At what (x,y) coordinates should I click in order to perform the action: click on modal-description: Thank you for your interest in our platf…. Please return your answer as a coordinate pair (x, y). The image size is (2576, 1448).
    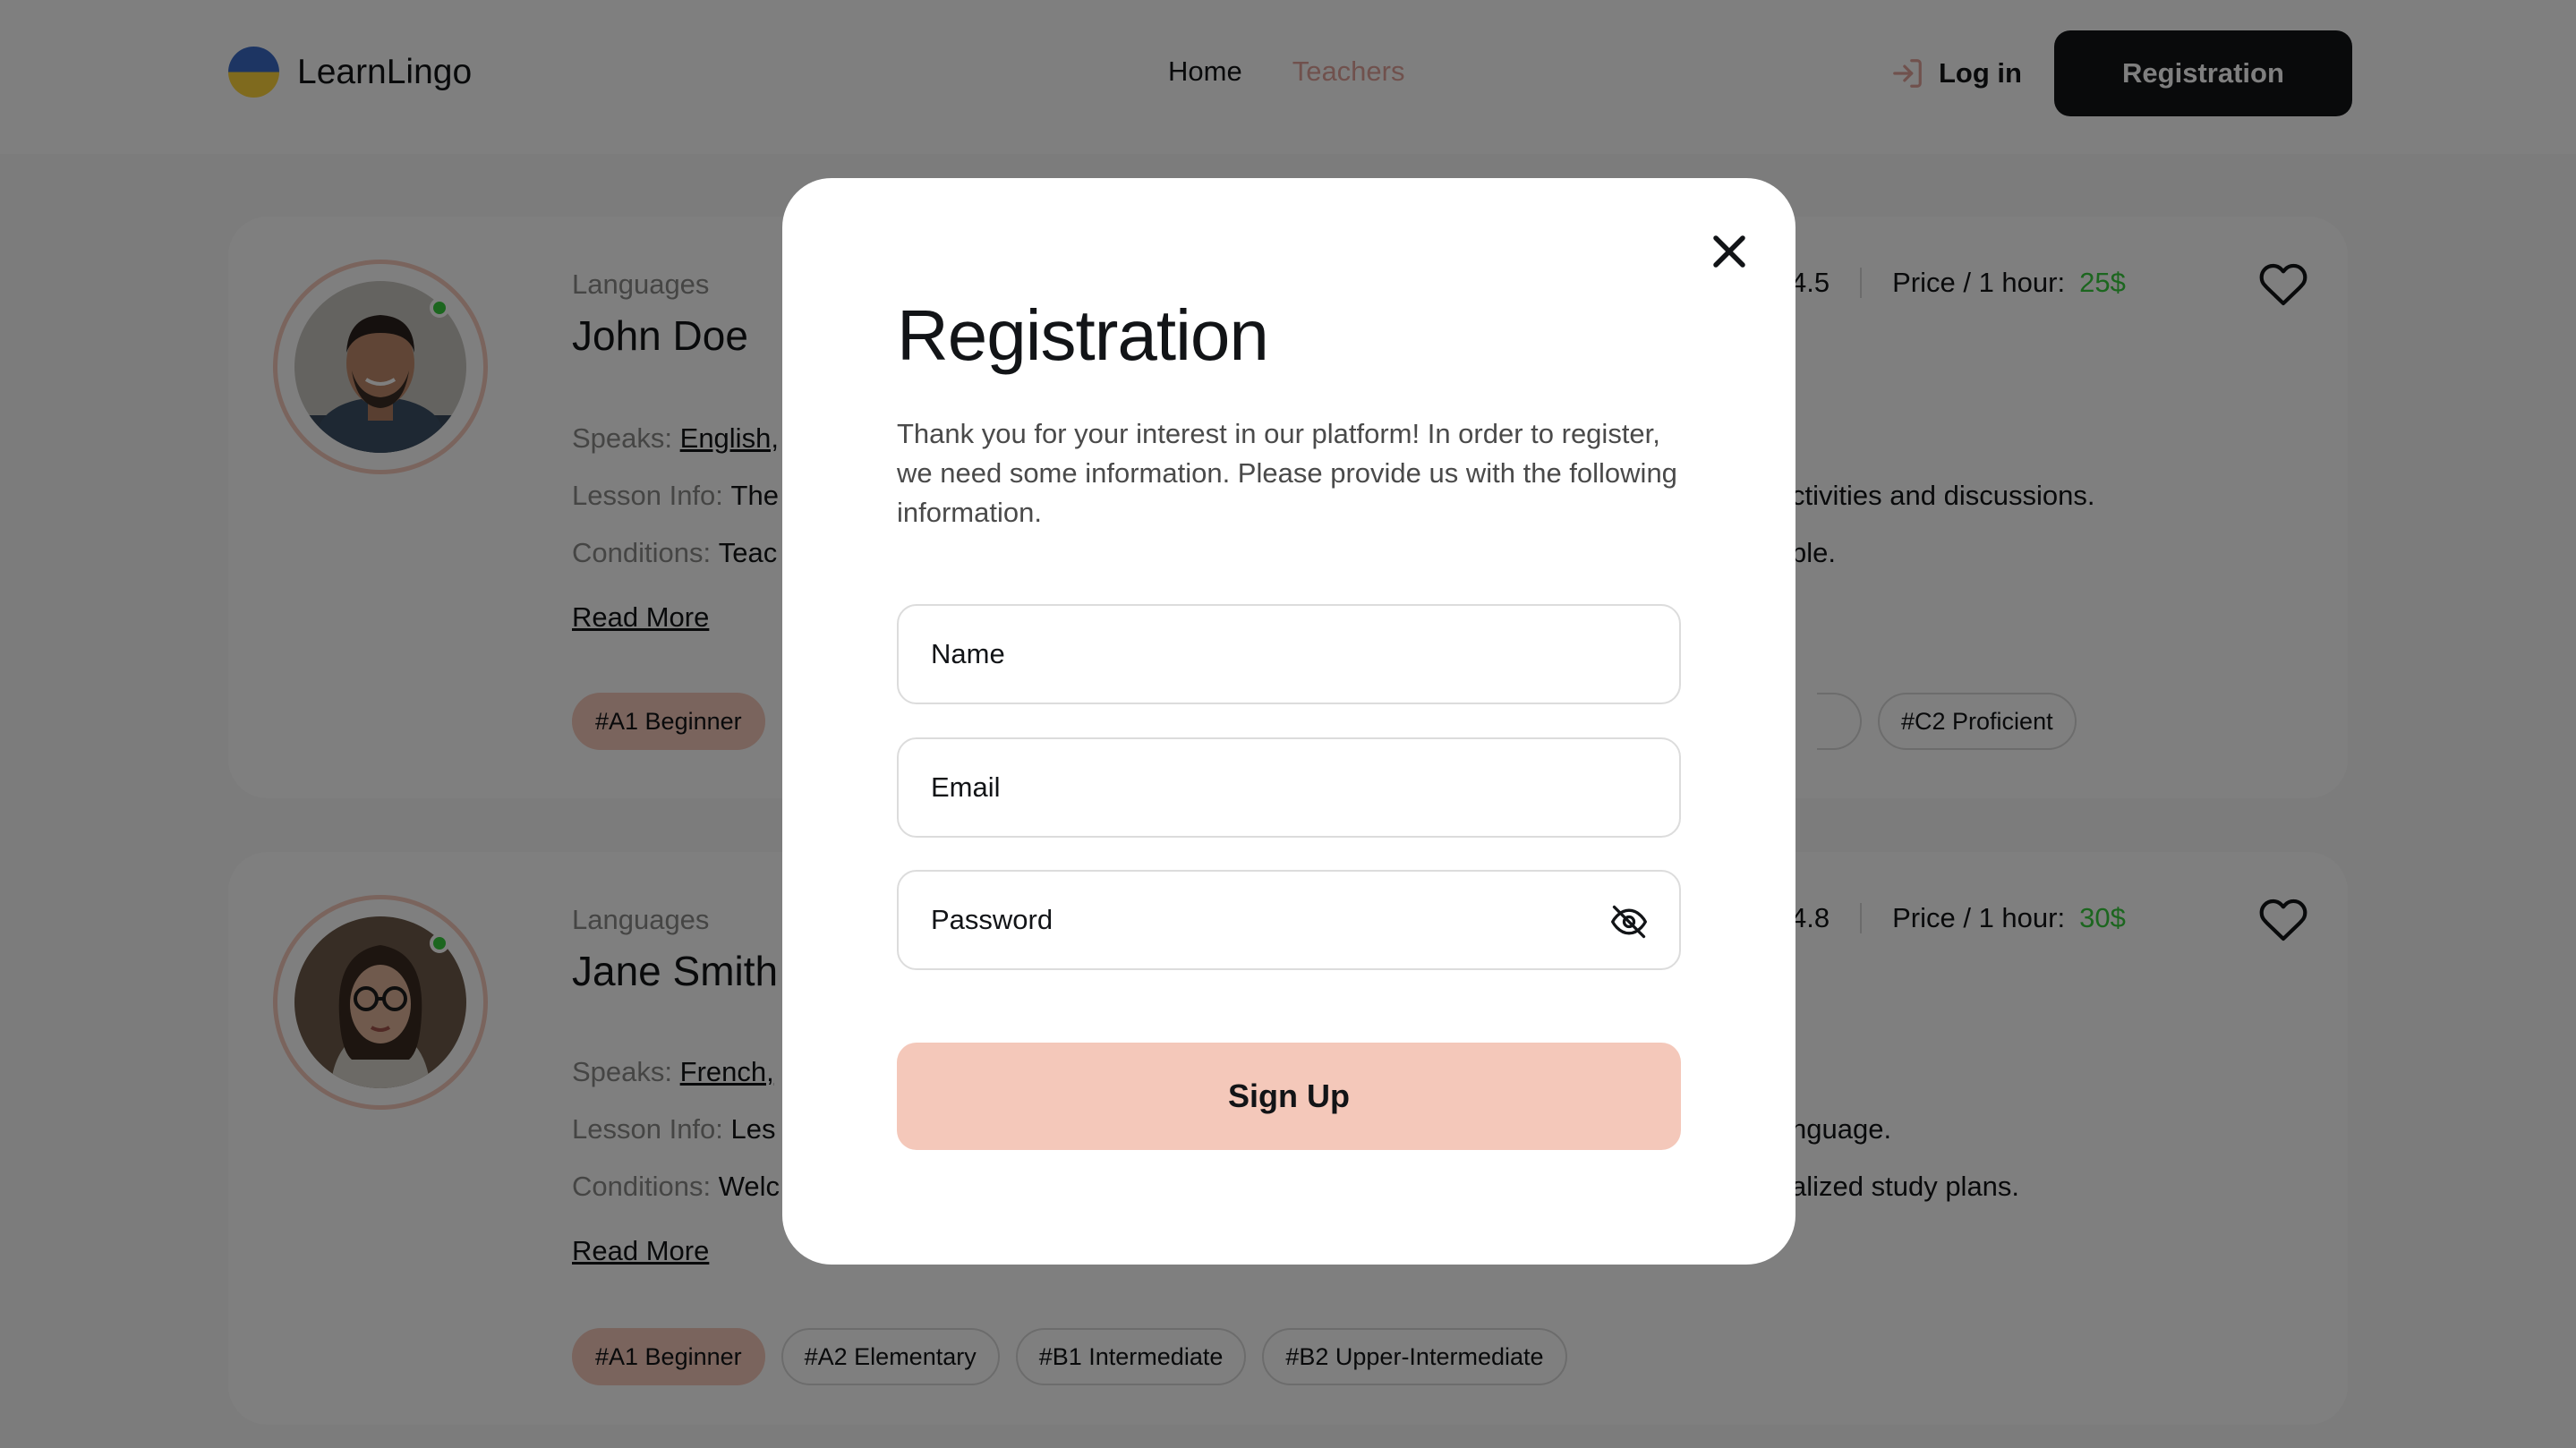
    Looking at the image, I should click on (1287, 473).